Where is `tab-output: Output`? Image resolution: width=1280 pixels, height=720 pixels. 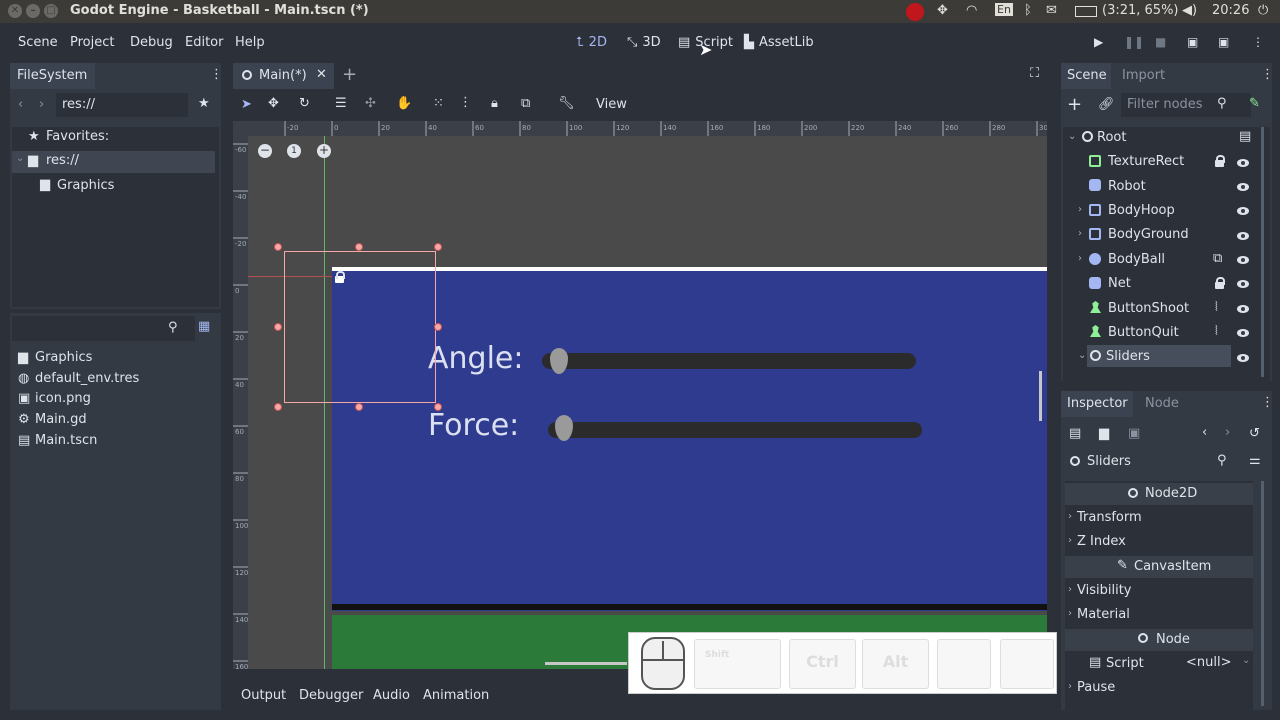 tab-output: Output is located at coordinates (263, 695).